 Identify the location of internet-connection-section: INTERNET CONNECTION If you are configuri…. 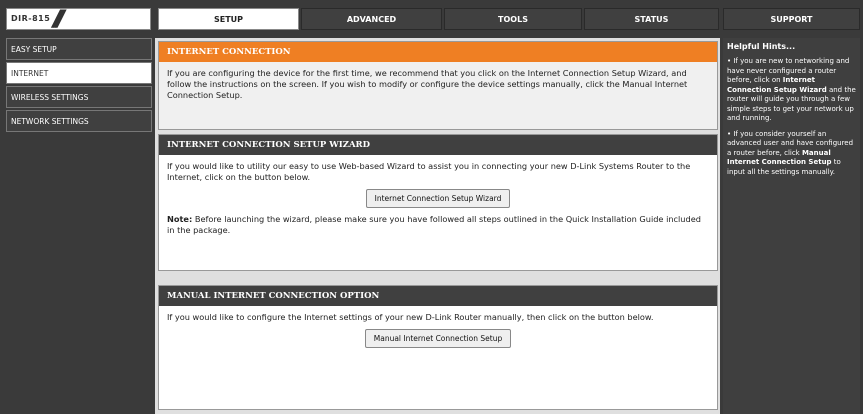
(438, 85).